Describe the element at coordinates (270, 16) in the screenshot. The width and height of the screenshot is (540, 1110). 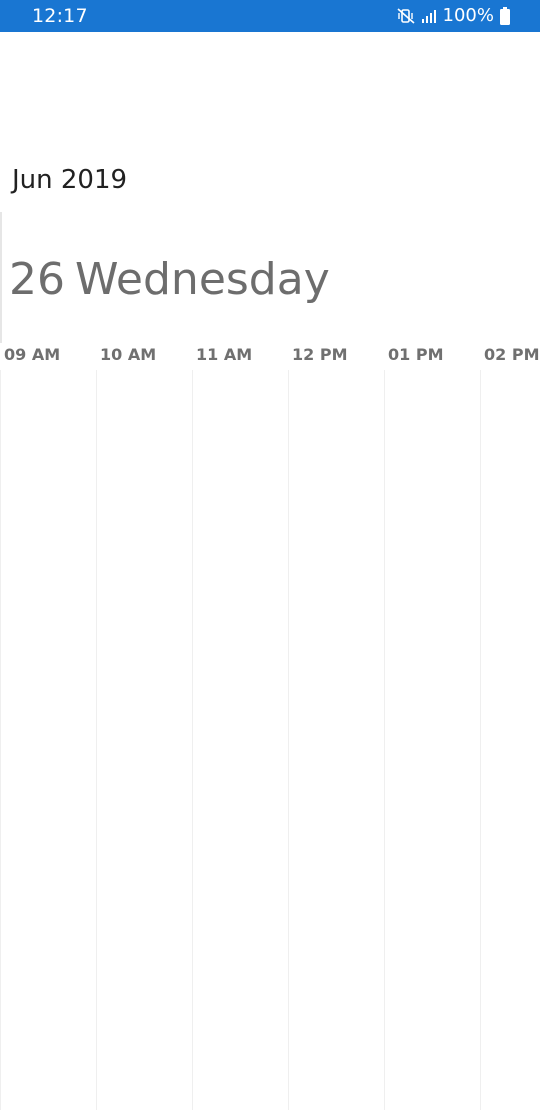
I see `status-bar: 12:17 100%` at that location.